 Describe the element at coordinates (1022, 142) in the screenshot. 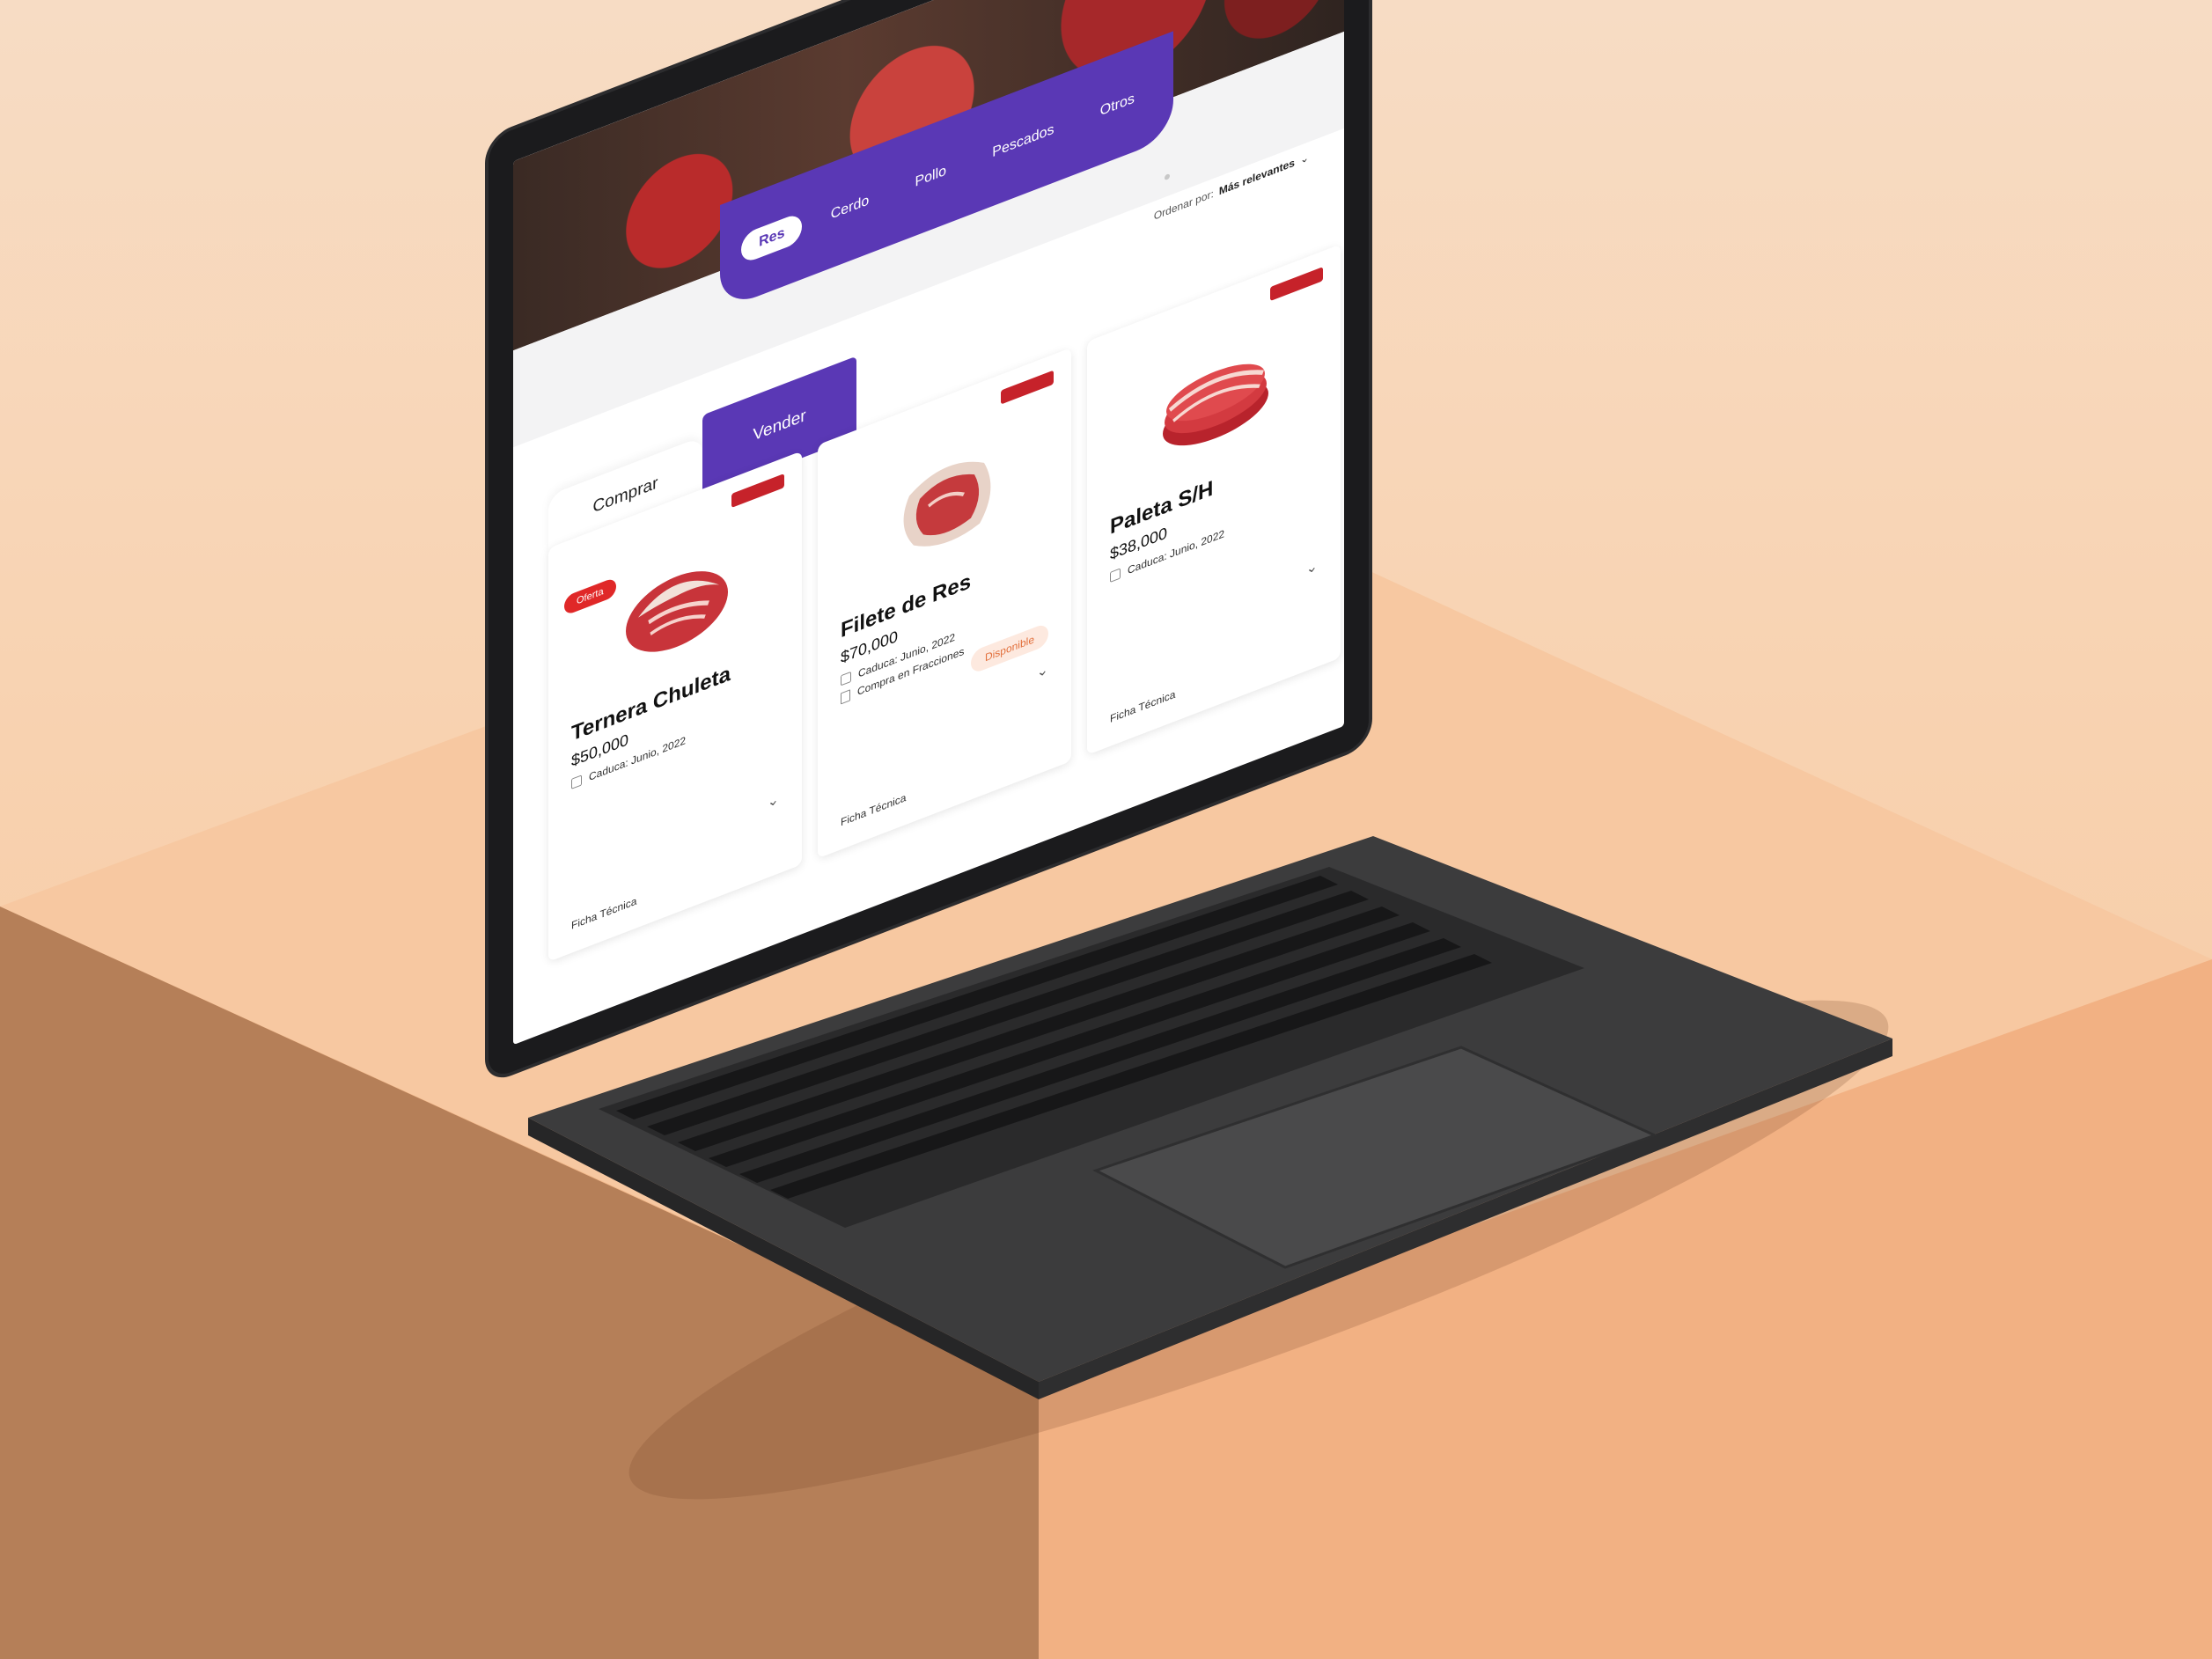

I see `category-pescados: Pescados` at that location.